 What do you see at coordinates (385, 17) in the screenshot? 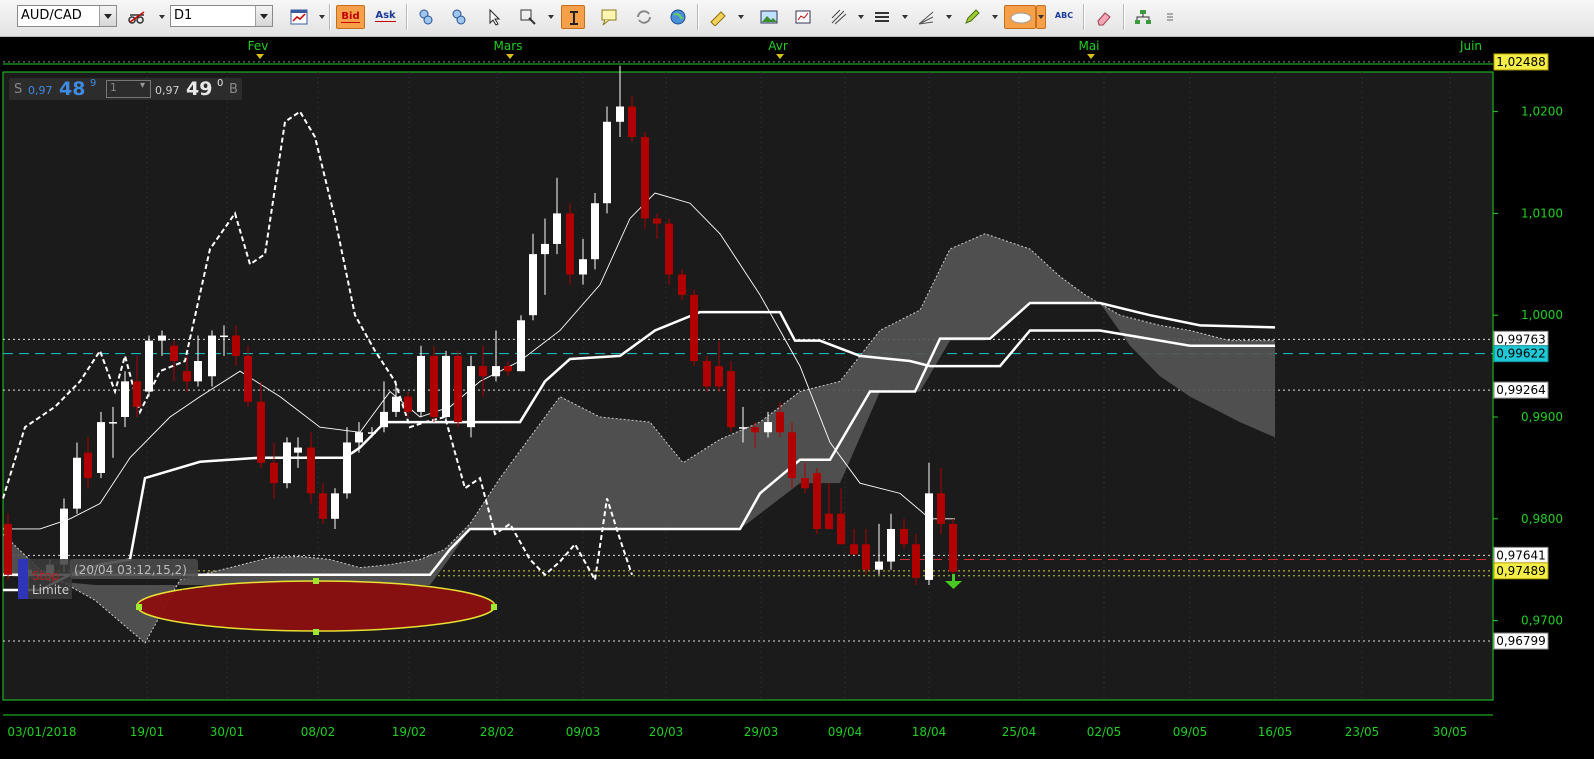
I see `ask-button: Ask` at bounding box center [385, 17].